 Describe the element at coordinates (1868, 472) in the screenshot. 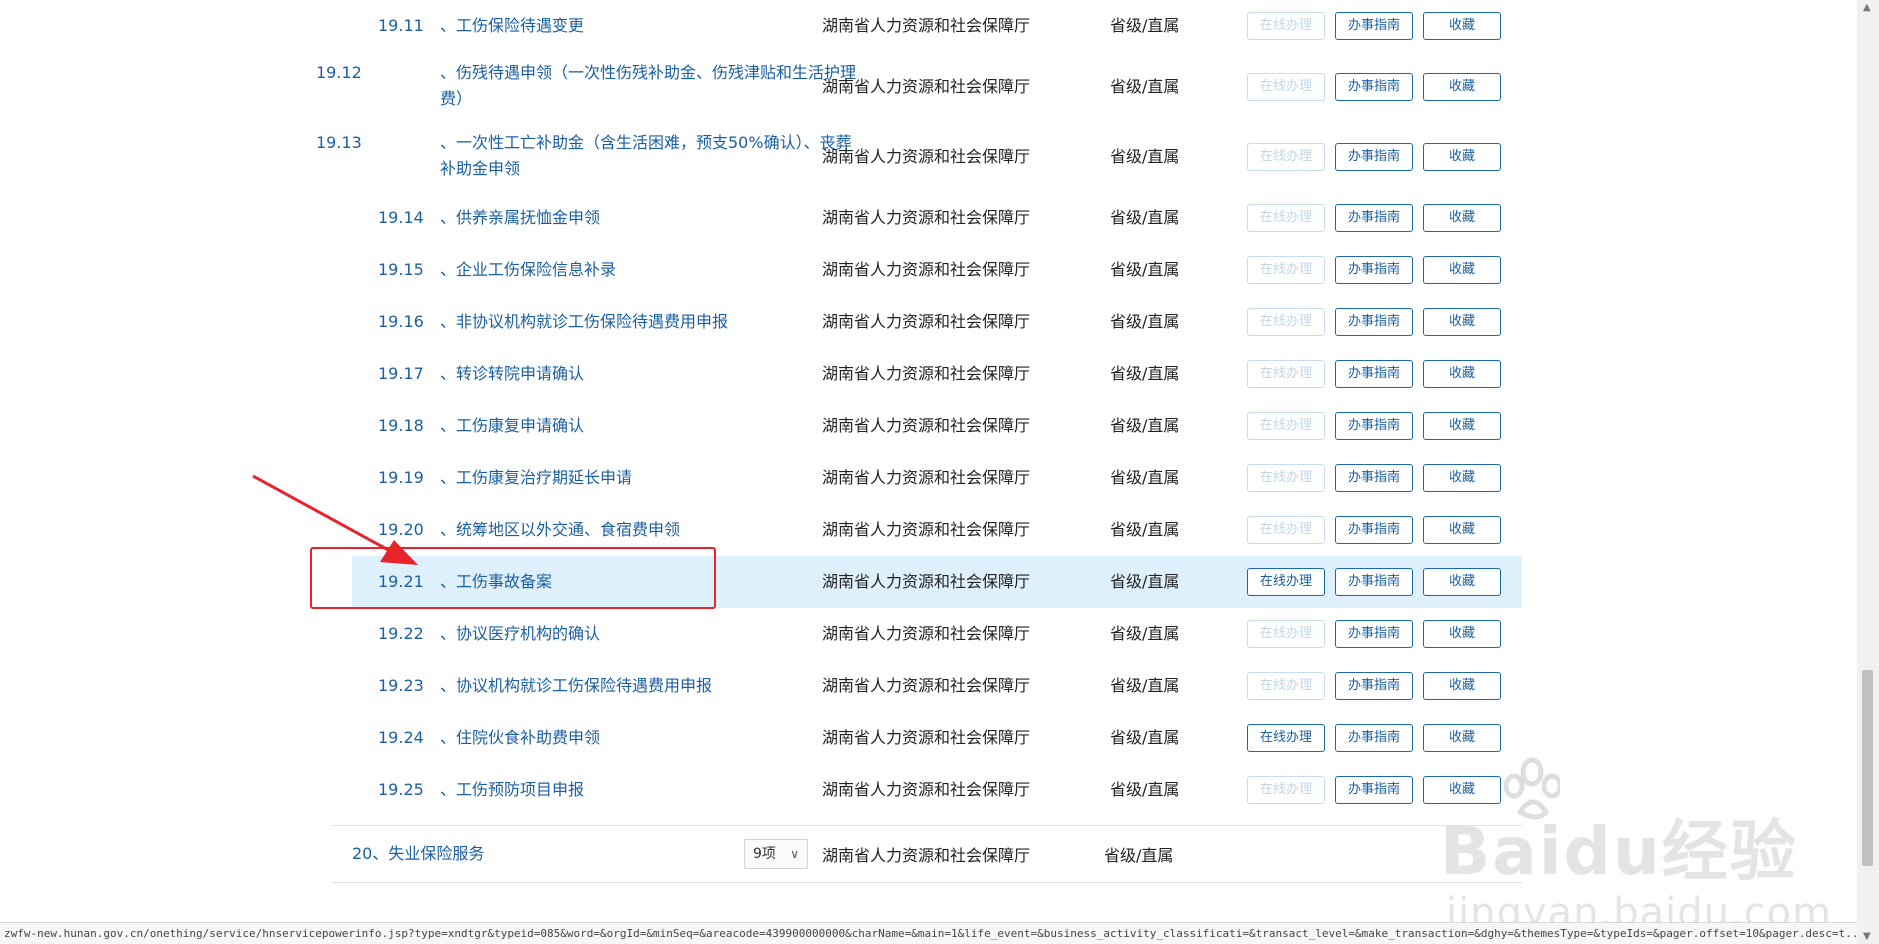

I see `vertical-scrollbar: ▲ ▼` at that location.